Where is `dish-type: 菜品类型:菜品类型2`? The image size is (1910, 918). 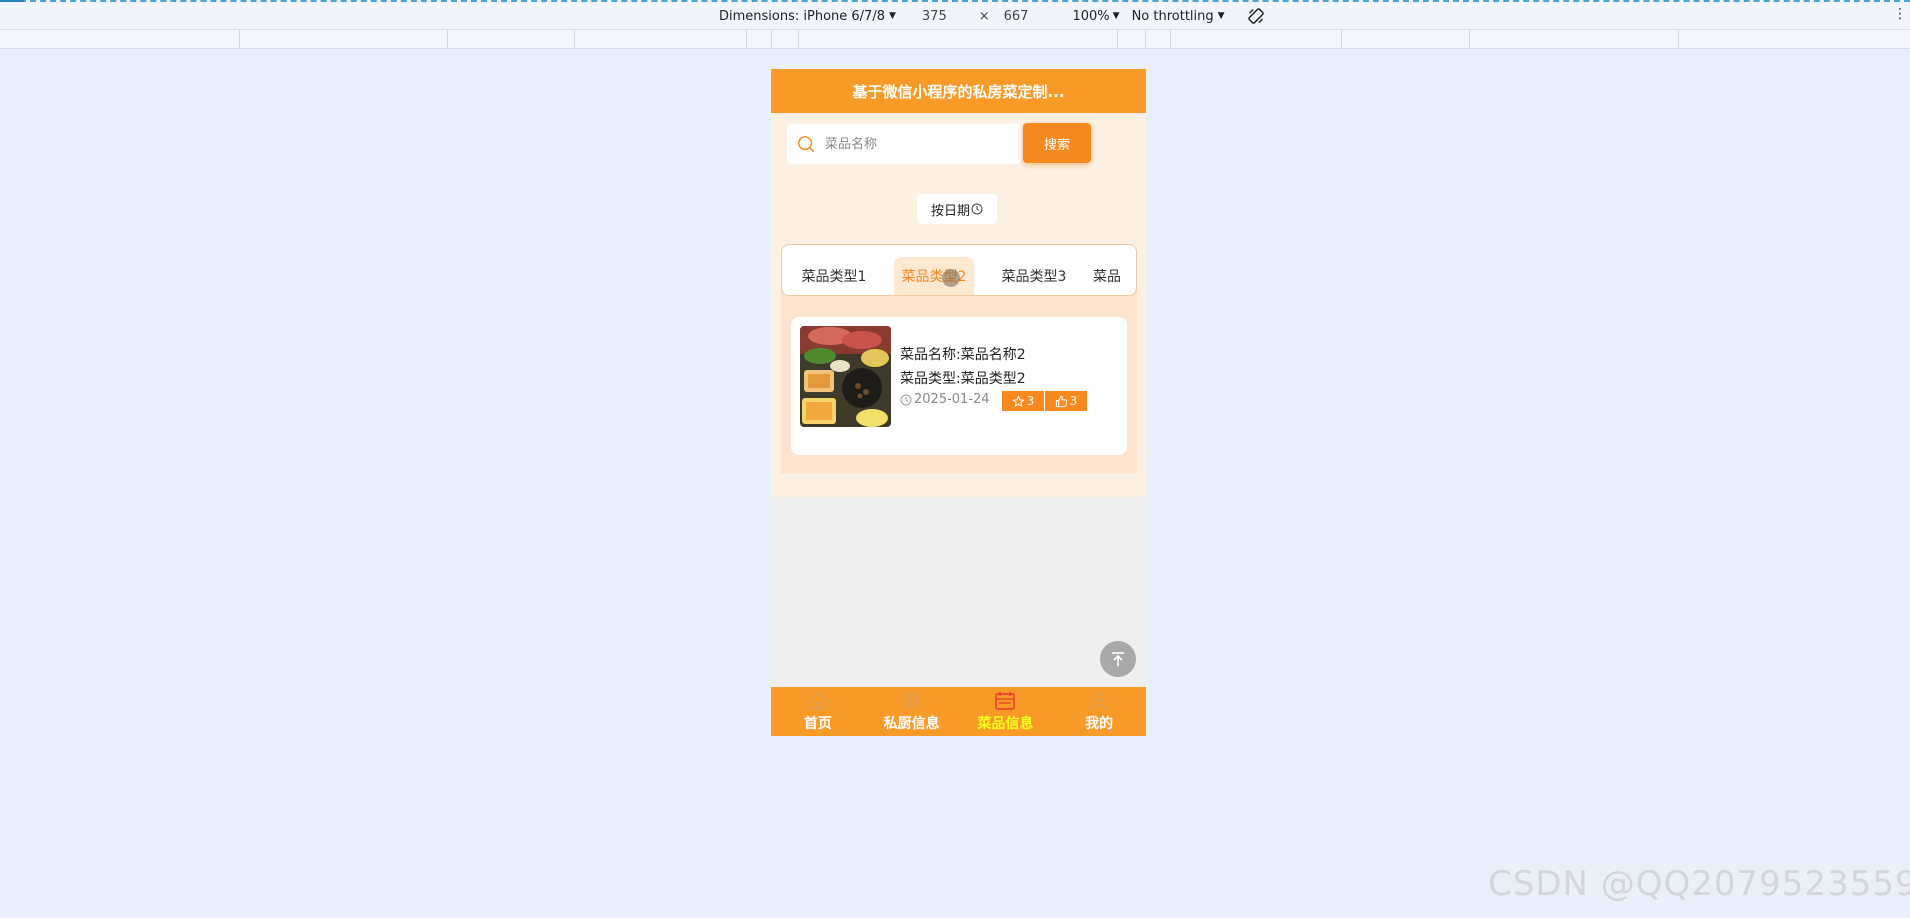
dish-type: 菜品类型:菜品类型2 is located at coordinates (963, 379).